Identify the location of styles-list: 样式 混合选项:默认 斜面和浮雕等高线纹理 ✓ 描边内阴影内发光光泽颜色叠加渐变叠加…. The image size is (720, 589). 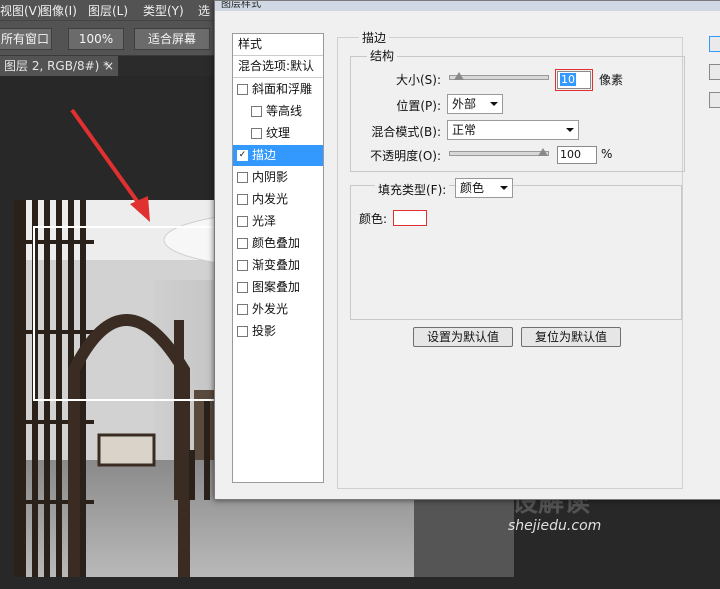
(278, 258).